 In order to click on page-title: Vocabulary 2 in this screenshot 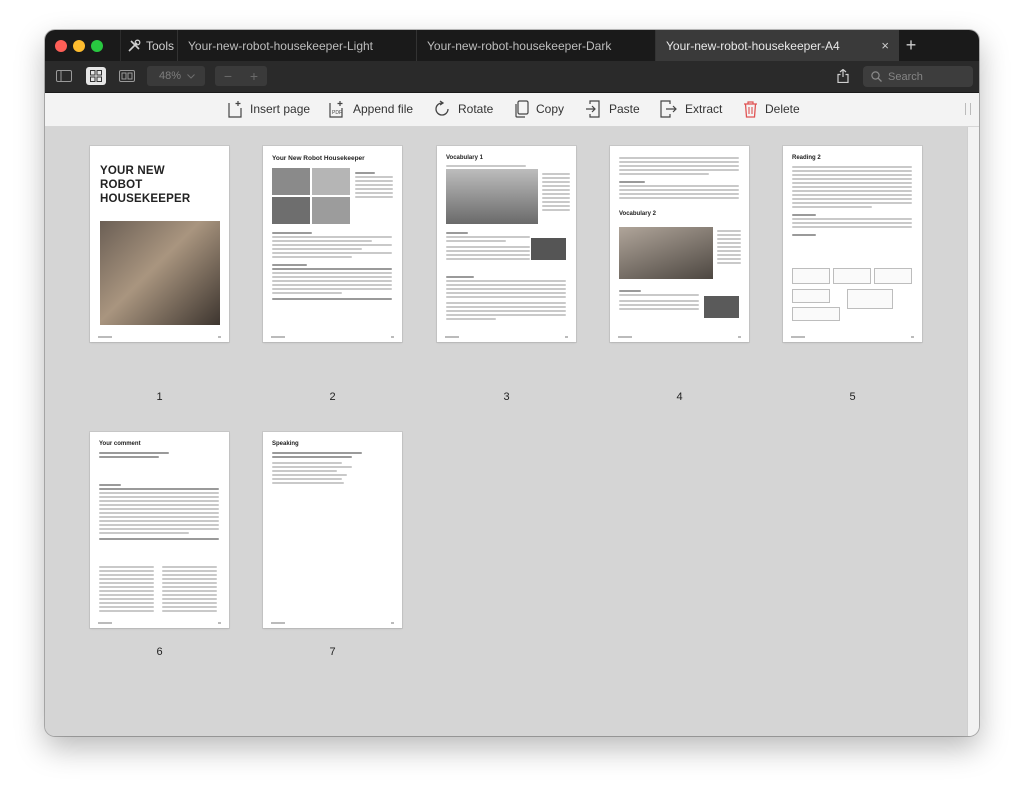, I will do `click(637, 214)`.